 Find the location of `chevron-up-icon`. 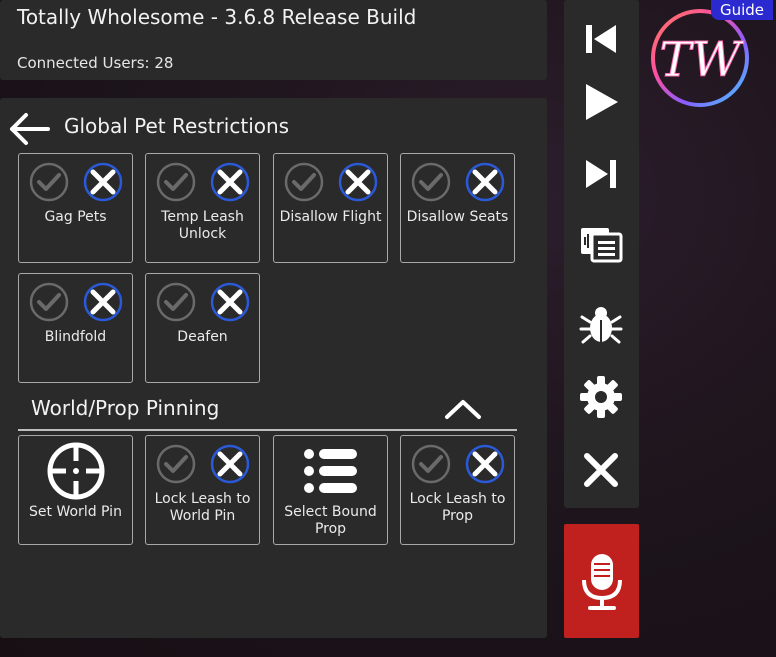

chevron-up-icon is located at coordinates (463, 409).